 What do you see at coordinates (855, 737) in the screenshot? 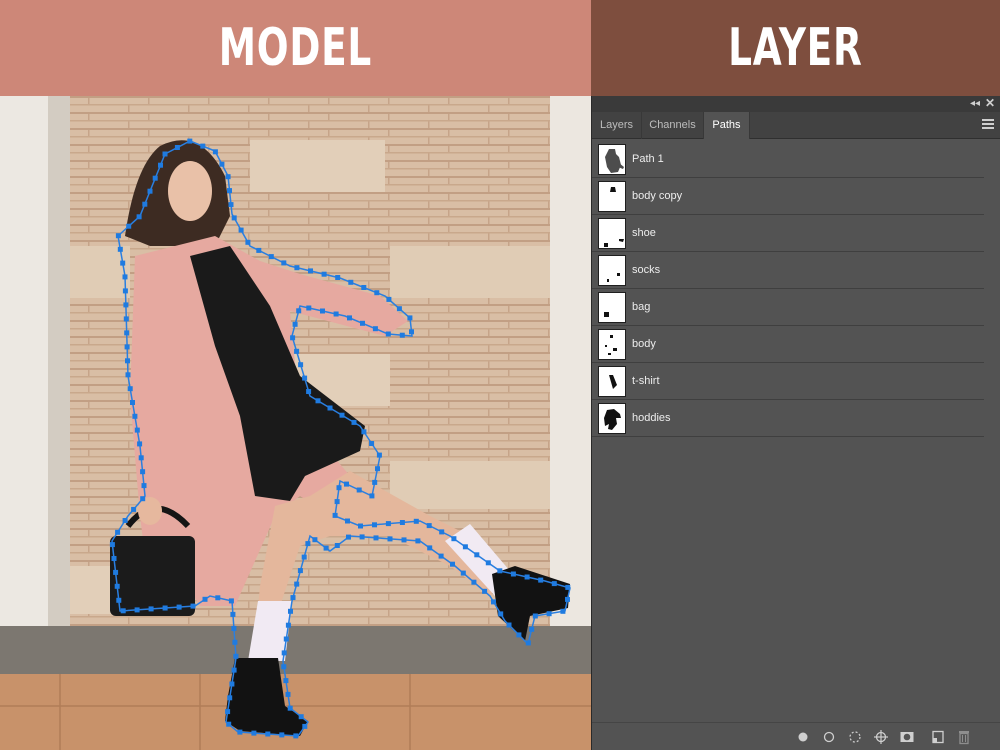
I see `load-as-selection-icon` at bounding box center [855, 737].